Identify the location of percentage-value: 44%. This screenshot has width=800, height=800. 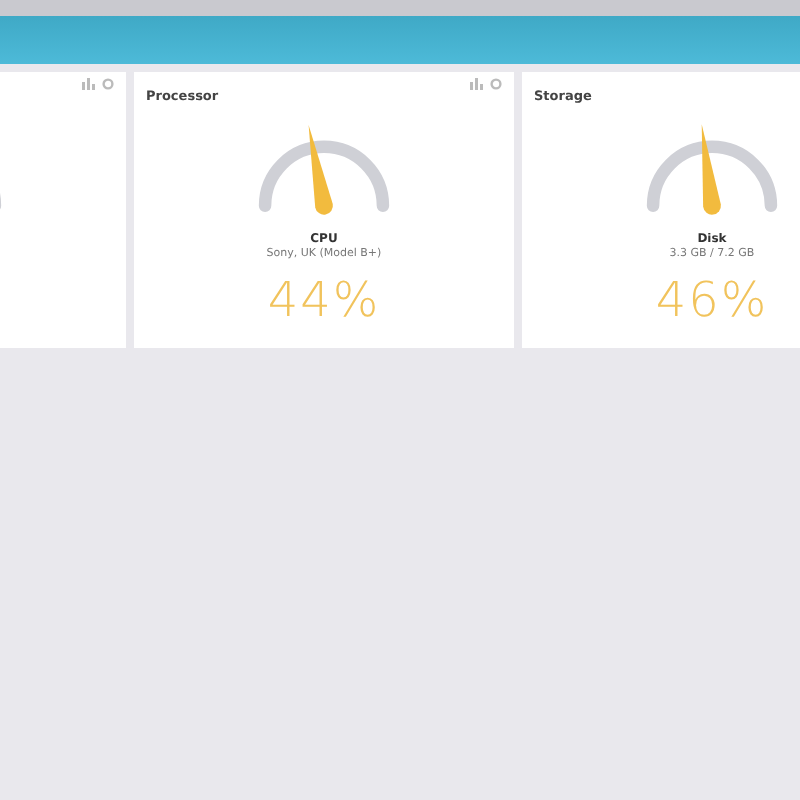
(324, 300).